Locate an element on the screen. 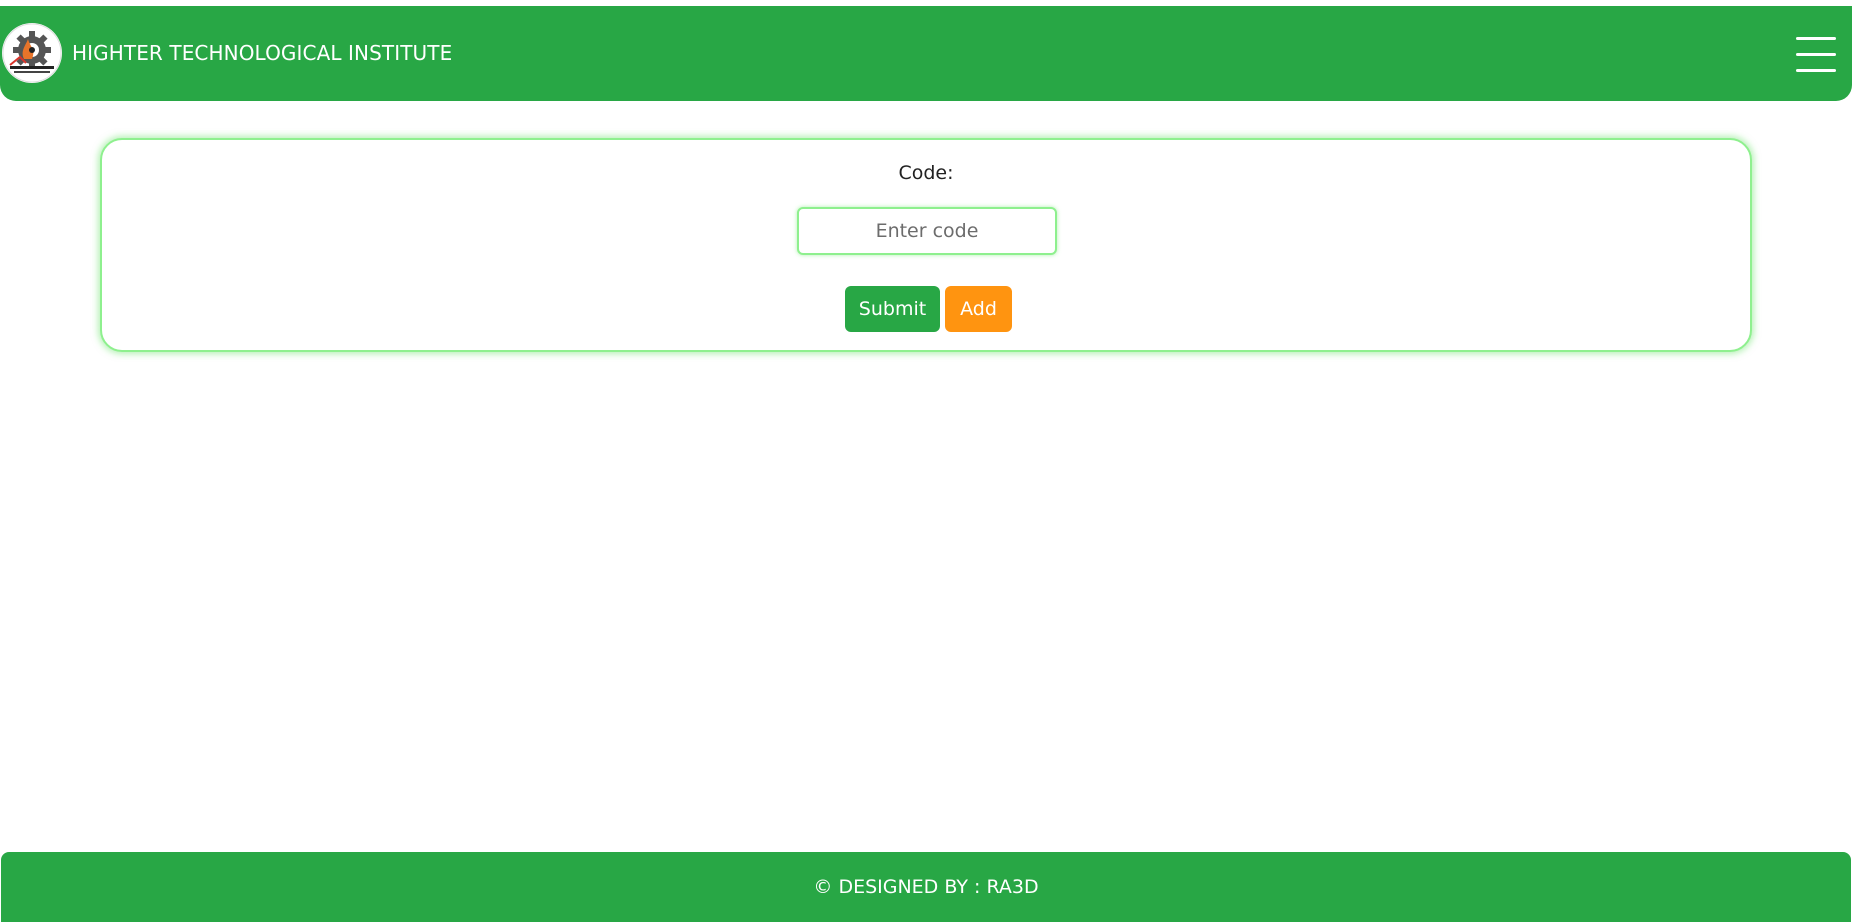 The width and height of the screenshot is (1852, 922). add-button: Add is located at coordinates (978, 309).